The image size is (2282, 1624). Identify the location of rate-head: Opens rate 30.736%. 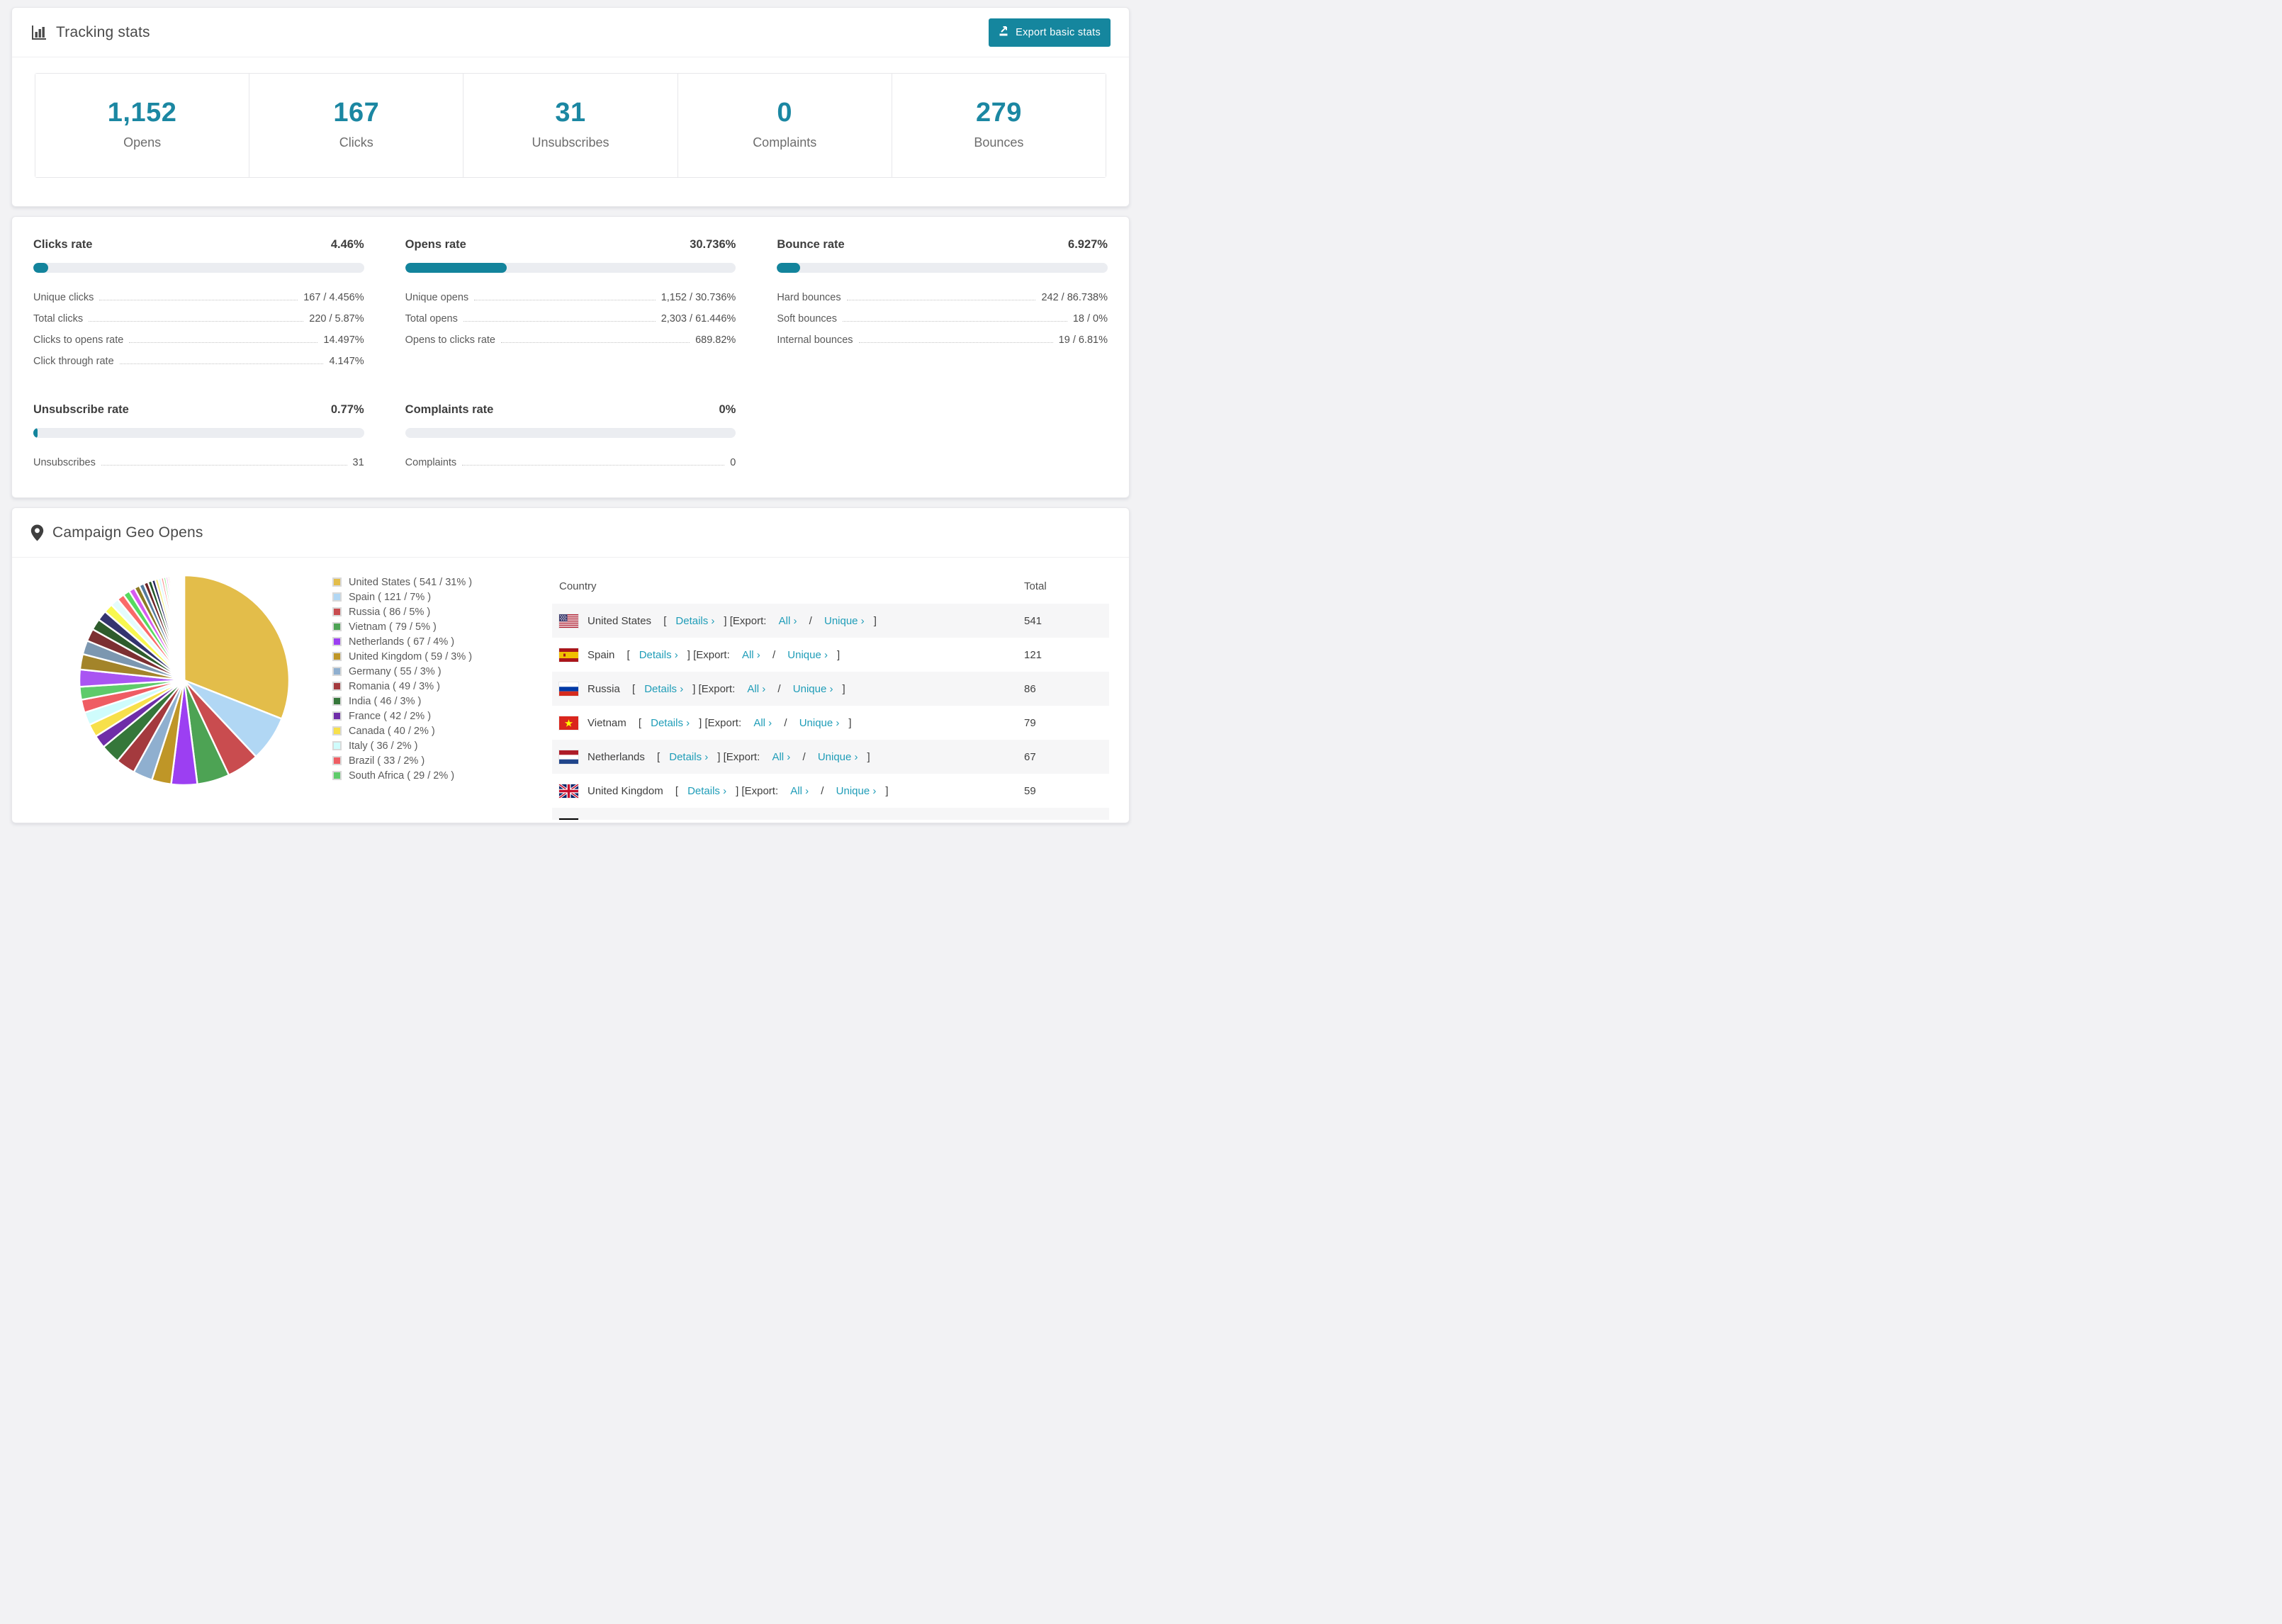
(570, 245).